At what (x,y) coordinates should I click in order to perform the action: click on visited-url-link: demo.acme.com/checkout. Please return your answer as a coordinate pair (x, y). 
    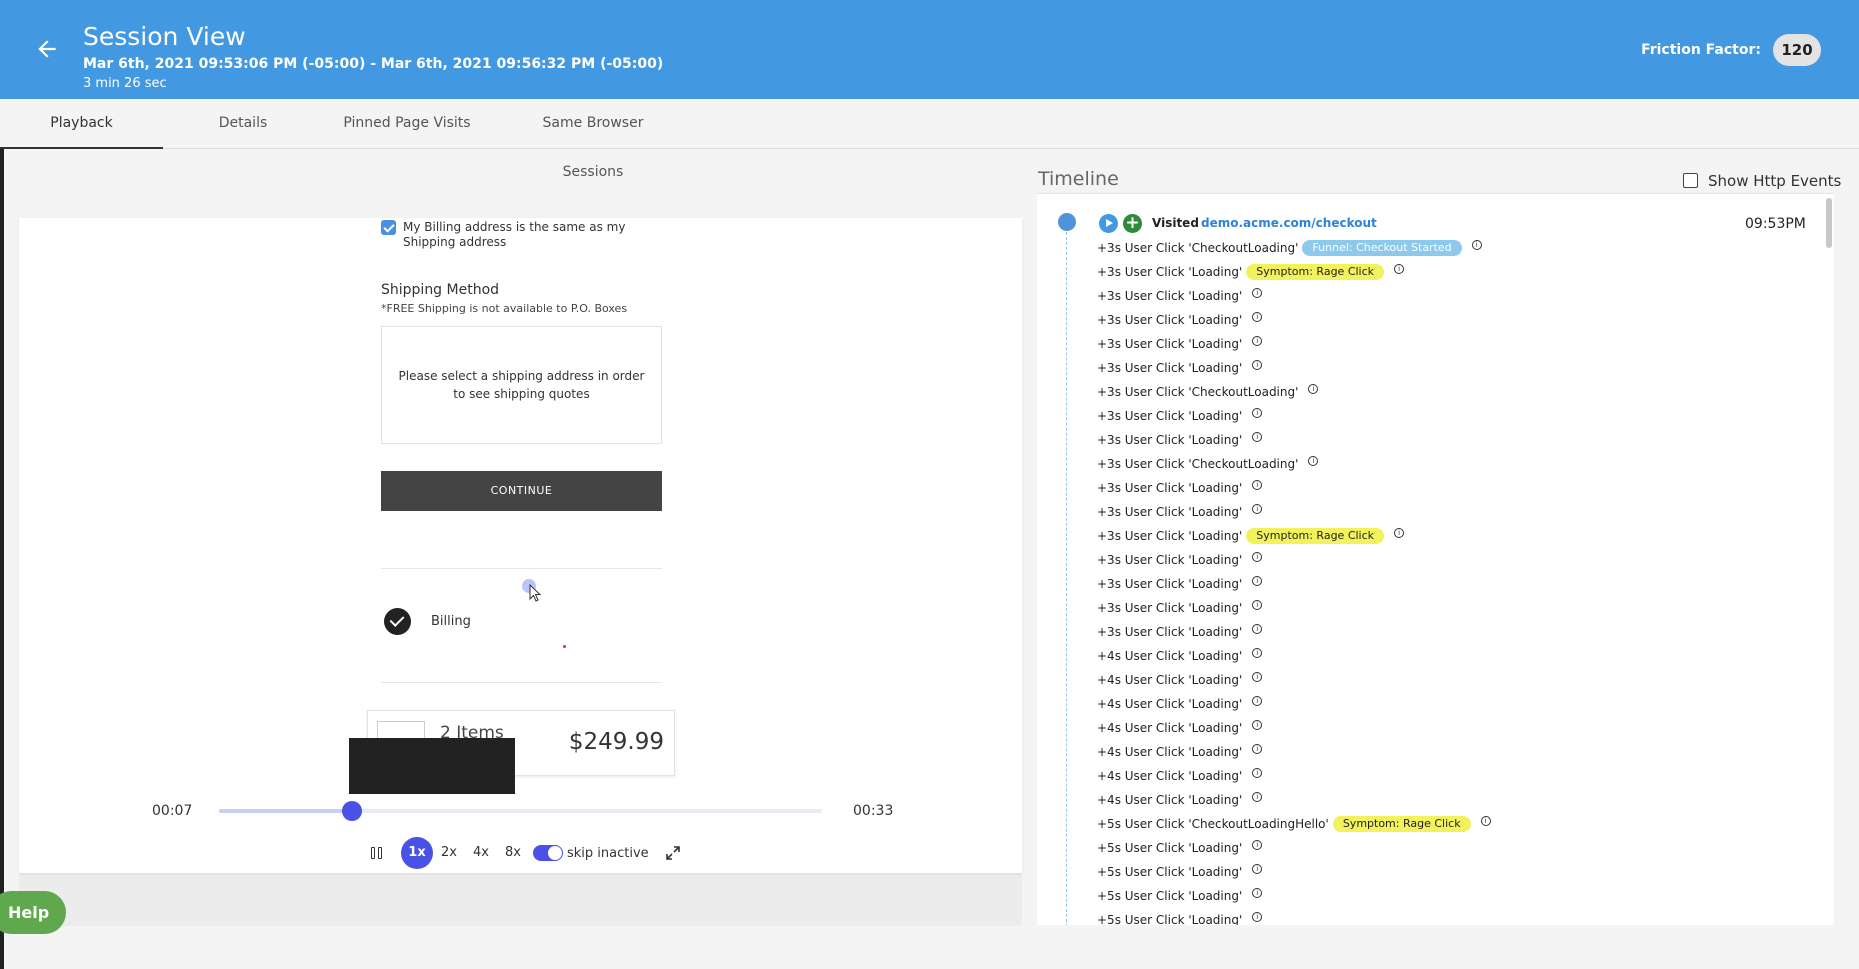
    Looking at the image, I should click on (1289, 223).